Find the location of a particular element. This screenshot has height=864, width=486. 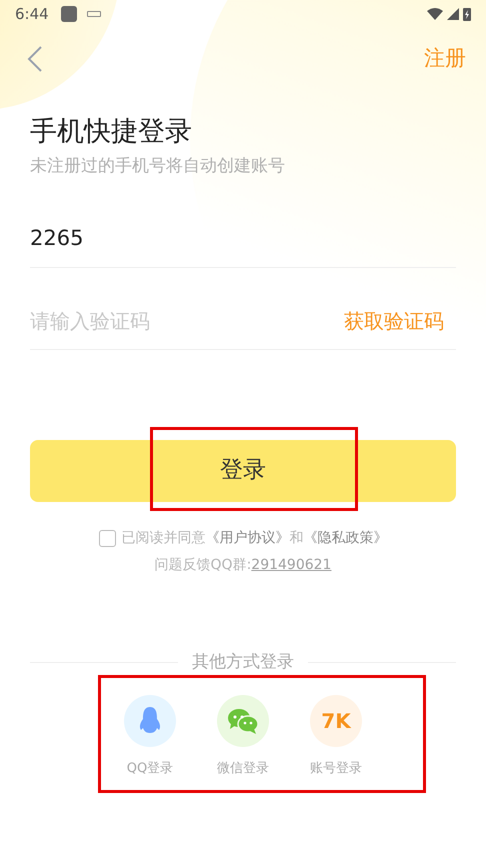

account-logo: 7K is located at coordinates (336, 721).